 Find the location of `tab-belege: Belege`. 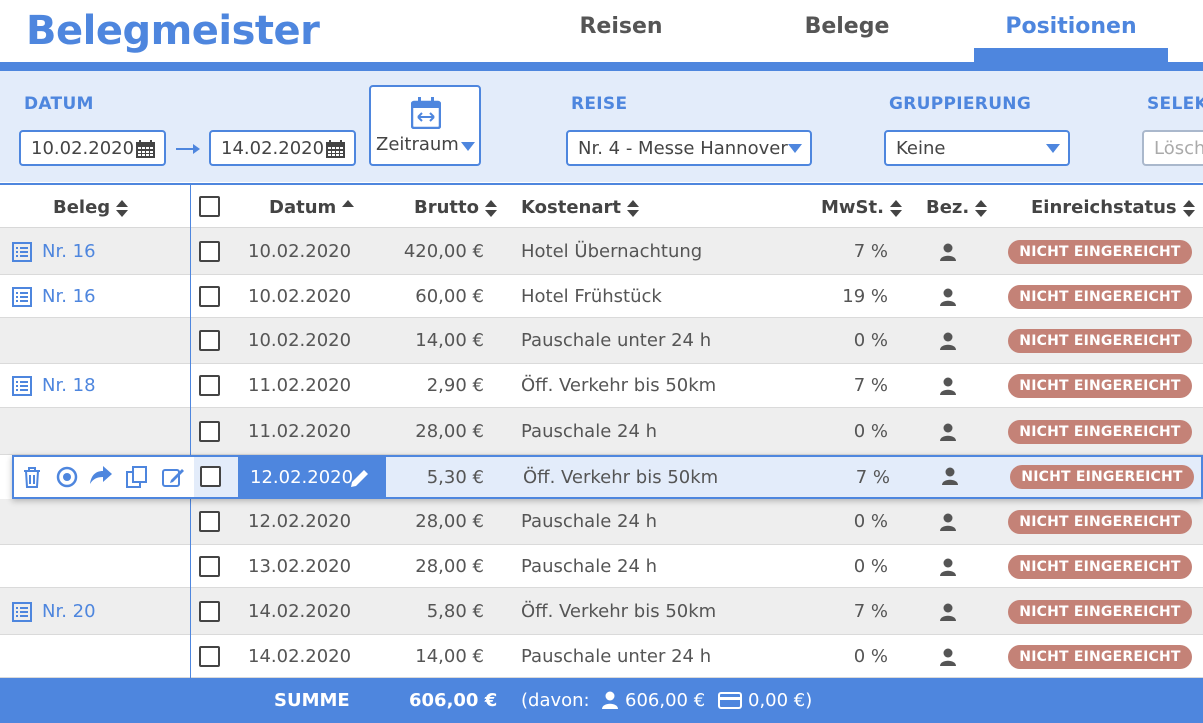

tab-belege: Belege is located at coordinates (847, 38).